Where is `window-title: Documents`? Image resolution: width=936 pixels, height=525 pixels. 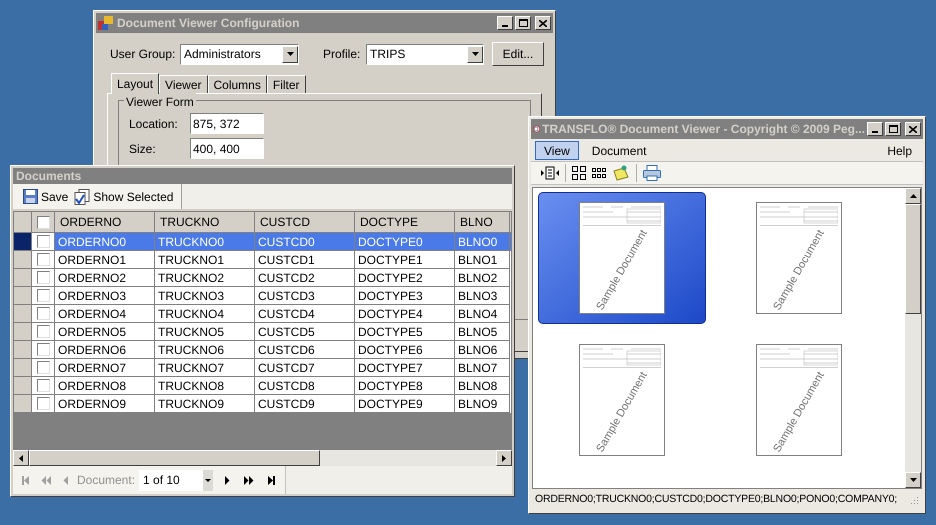 window-title: Documents is located at coordinates (49, 176).